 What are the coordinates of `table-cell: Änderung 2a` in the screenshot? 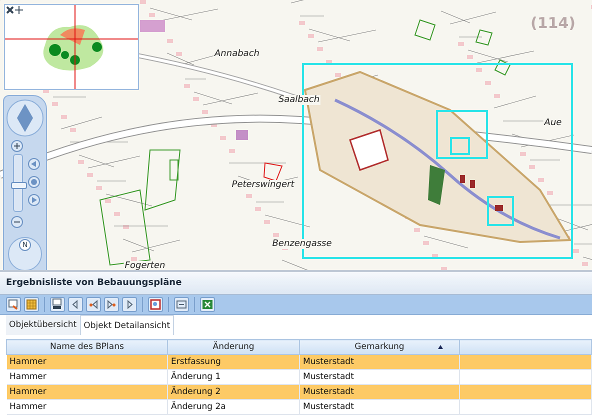 It's located at (198, 407).